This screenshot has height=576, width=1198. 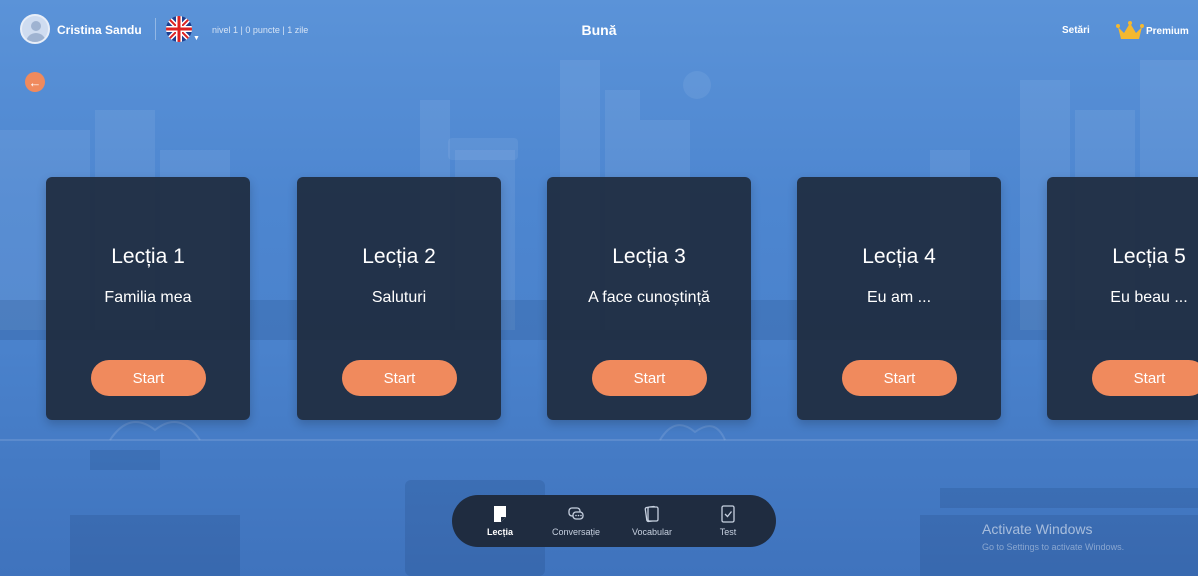 I want to click on lesson-card-4: Lecția 4 Eu am ... Start, so click(x=899, y=298).